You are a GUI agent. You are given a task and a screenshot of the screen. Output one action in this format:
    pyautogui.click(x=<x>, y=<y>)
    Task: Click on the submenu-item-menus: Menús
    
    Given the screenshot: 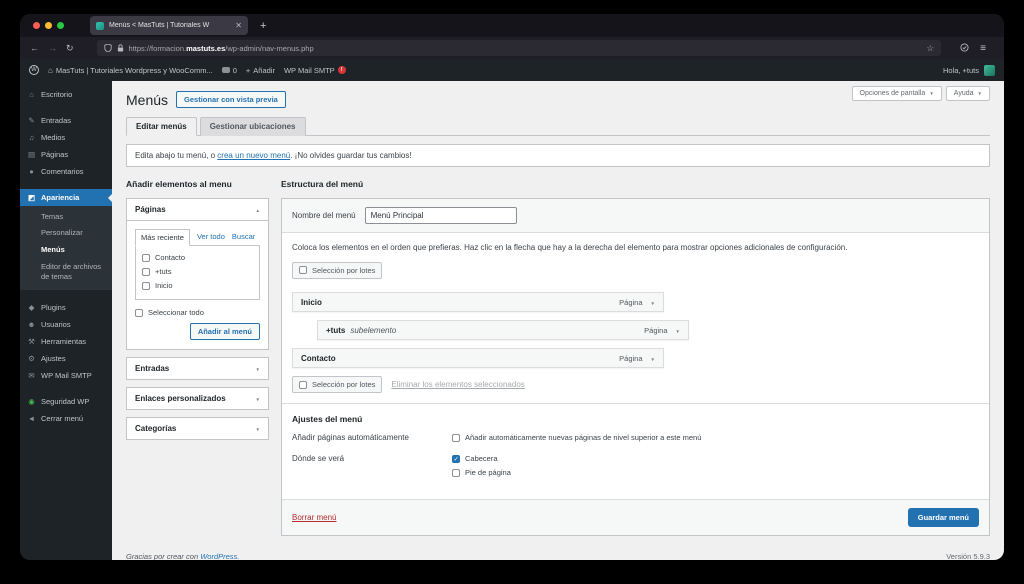 What is the action you would take?
    pyautogui.click(x=66, y=250)
    